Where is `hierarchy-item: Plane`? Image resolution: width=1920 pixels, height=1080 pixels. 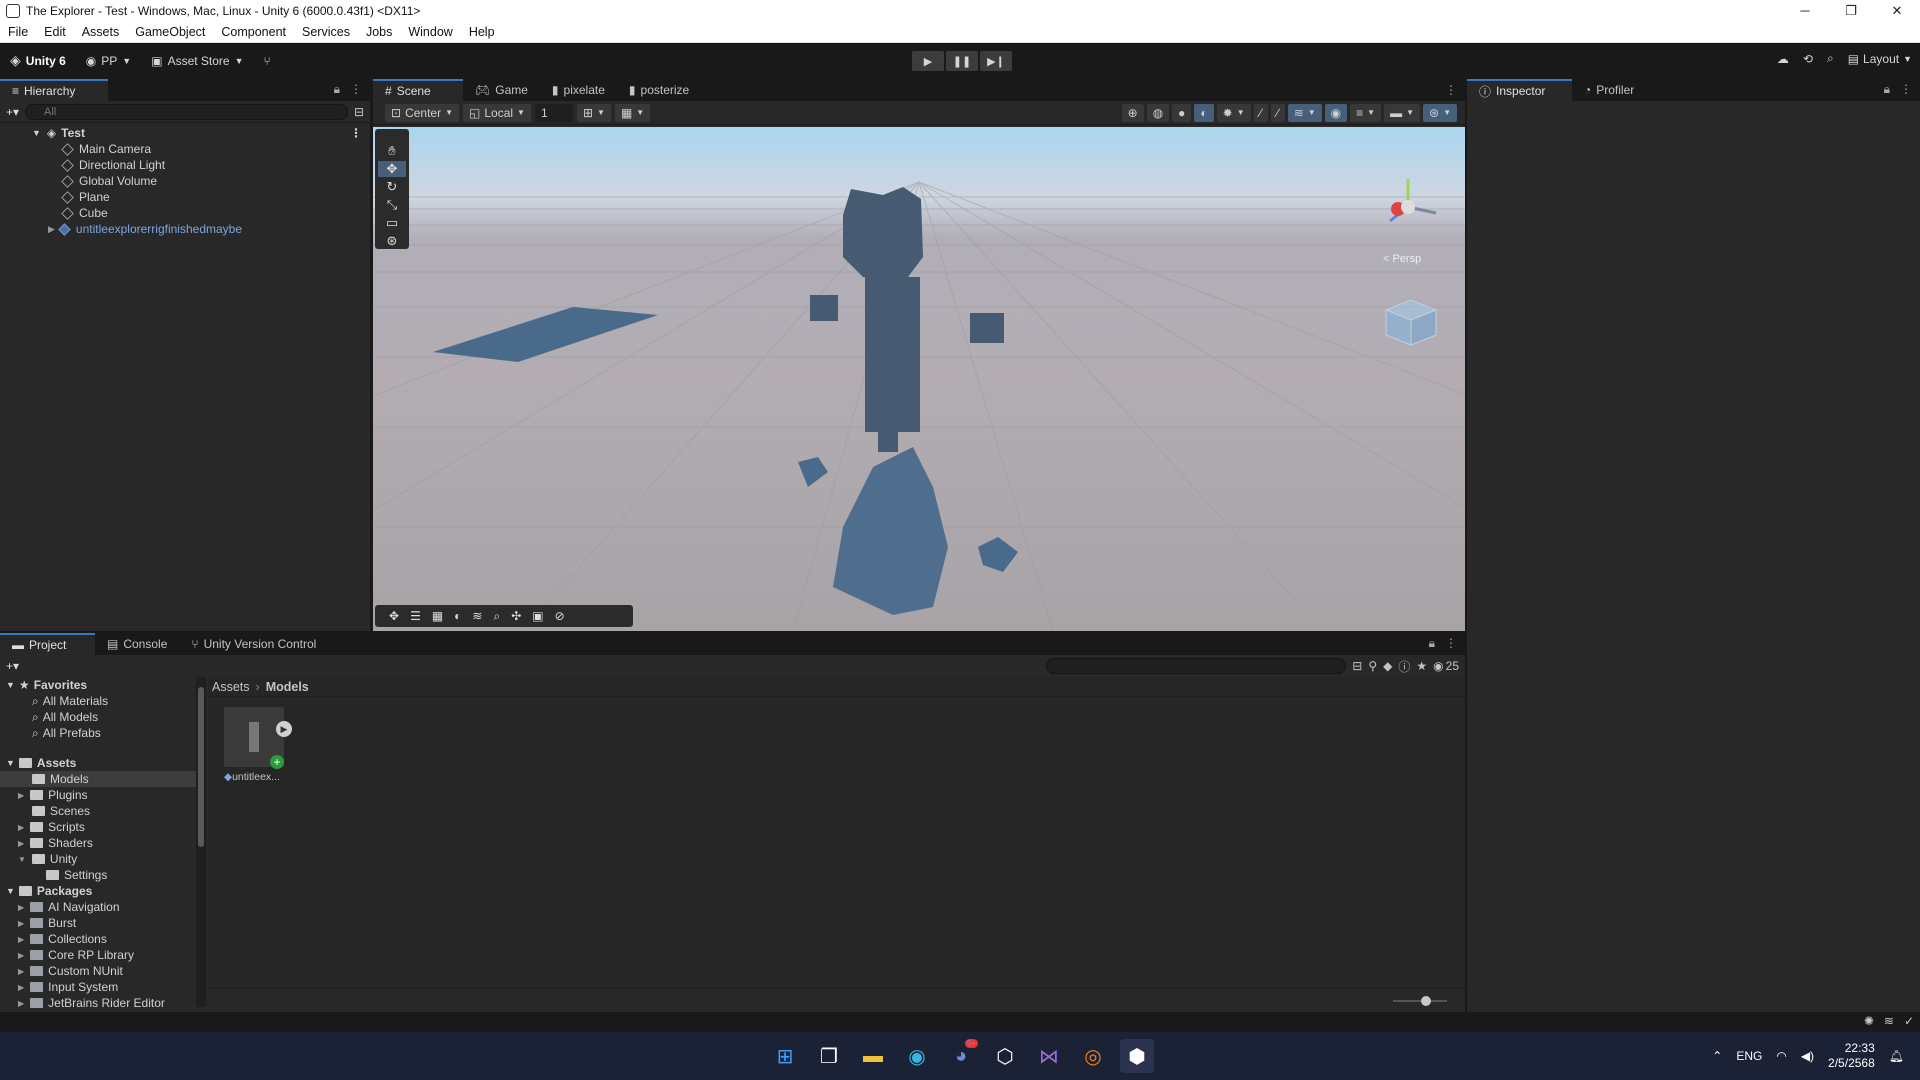 hierarchy-item: Plane is located at coordinates (185, 197).